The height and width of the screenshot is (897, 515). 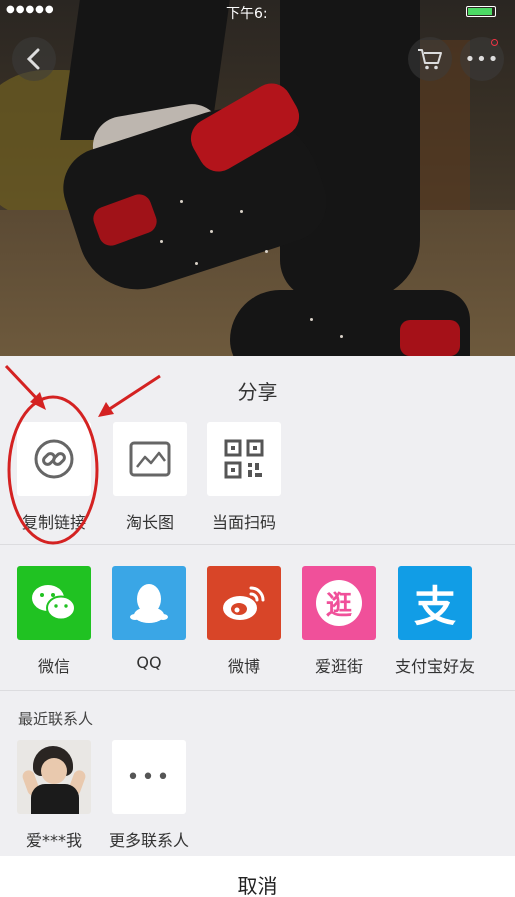 I want to click on weibo-tile, so click(x=244, y=603).